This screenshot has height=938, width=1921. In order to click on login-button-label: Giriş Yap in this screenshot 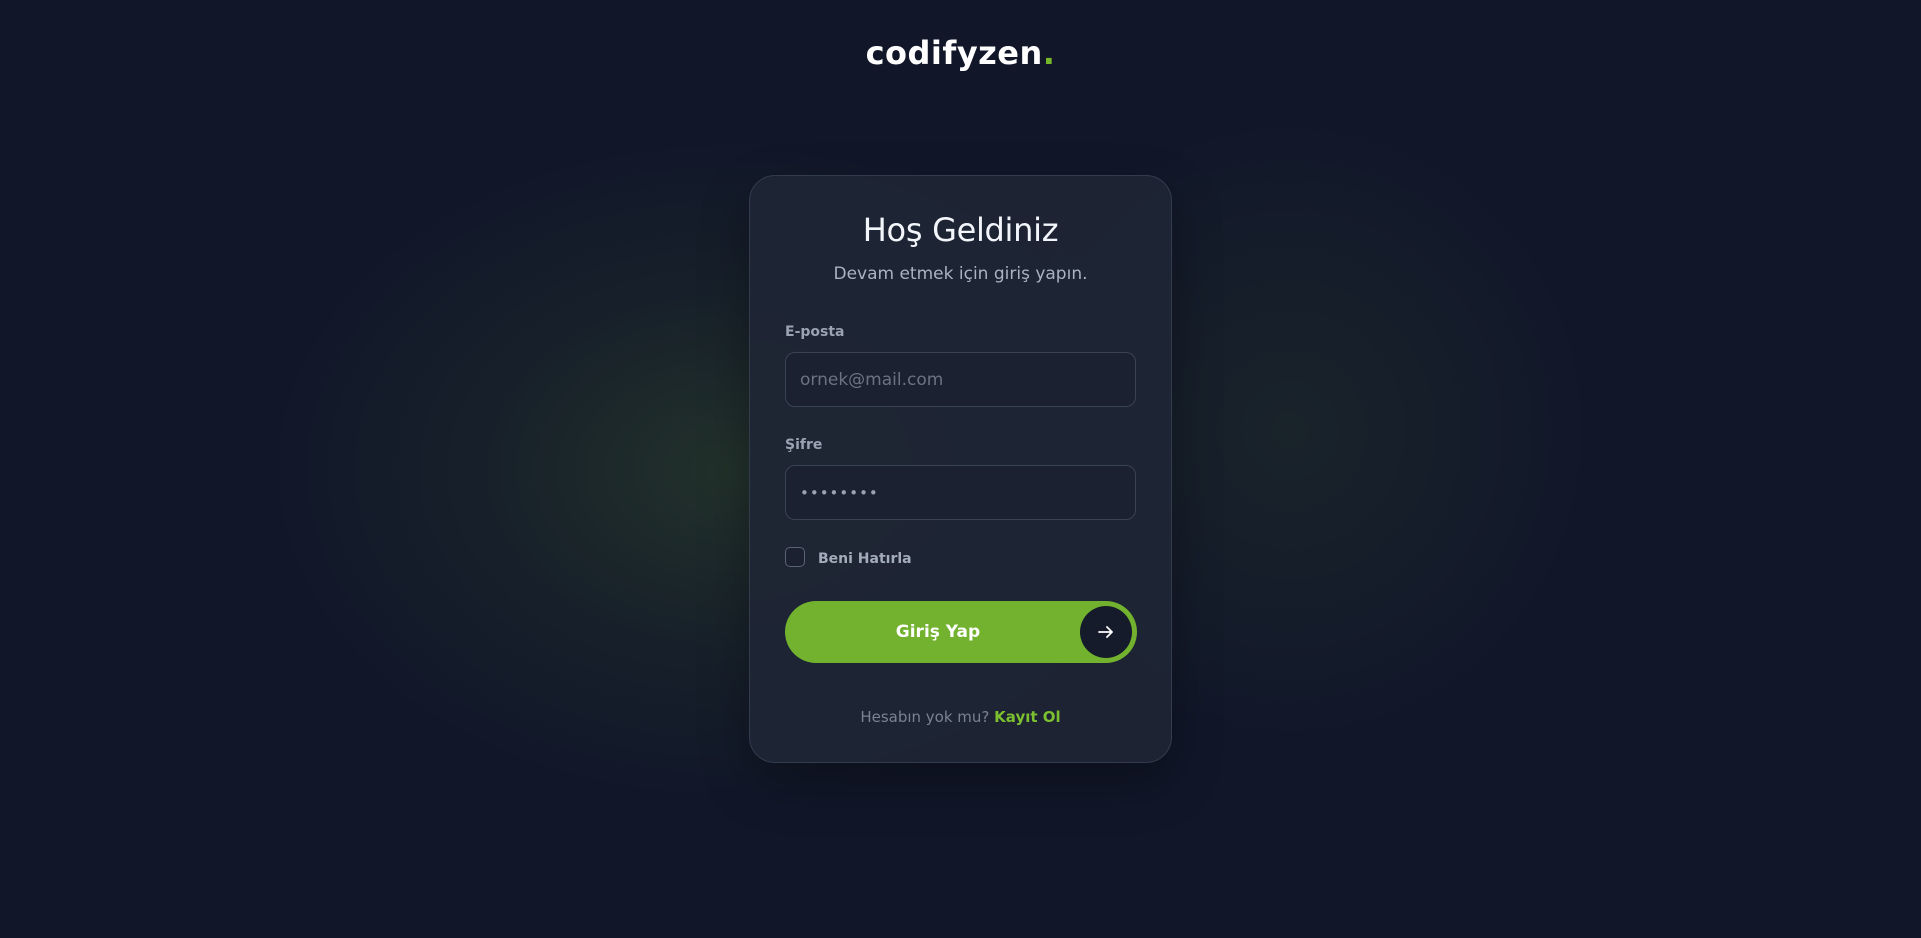, I will do `click(938, 632)`.